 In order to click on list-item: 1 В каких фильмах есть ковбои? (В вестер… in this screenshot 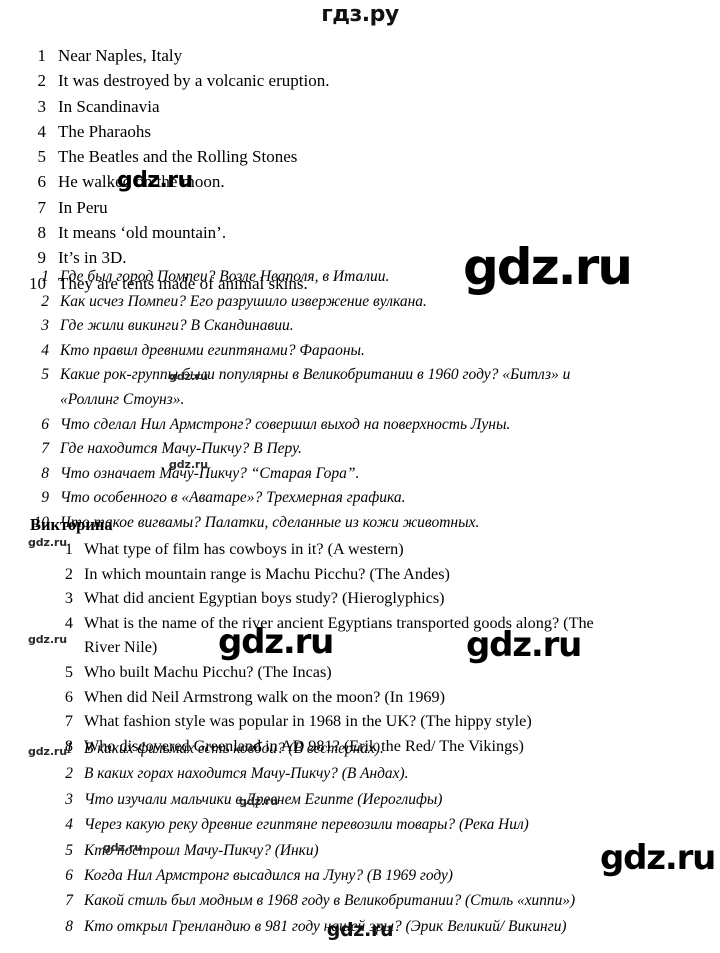, I will do `click(360, 748)`.